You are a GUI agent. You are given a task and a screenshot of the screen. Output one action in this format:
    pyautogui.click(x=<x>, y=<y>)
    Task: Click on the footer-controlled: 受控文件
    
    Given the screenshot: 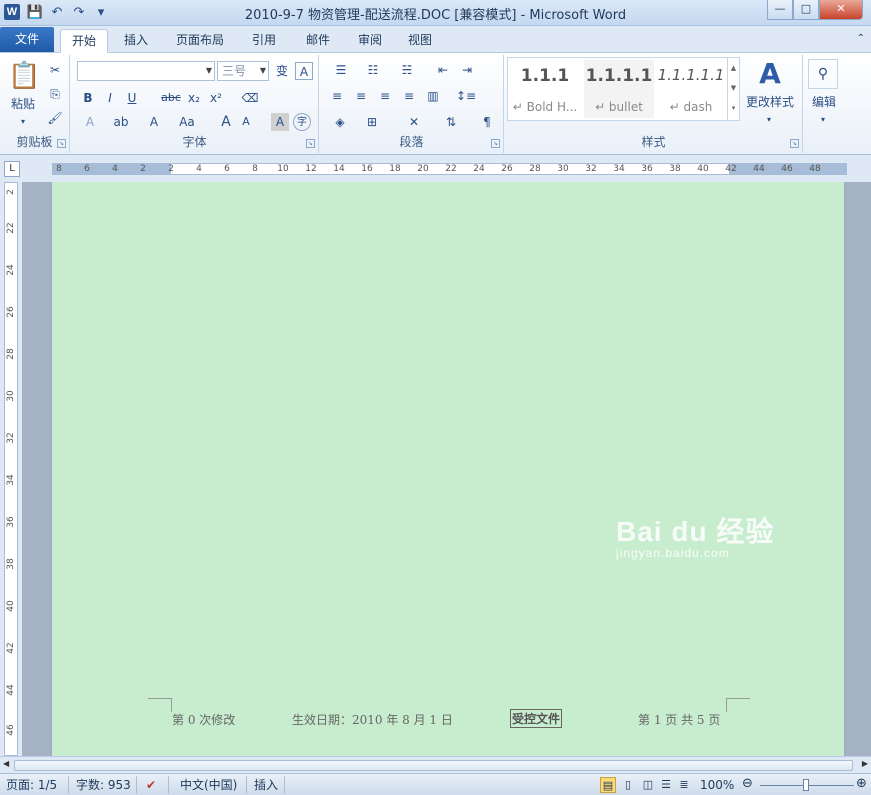 What is the action you would take?
    pyautogui.click(x=536, y=718)
    